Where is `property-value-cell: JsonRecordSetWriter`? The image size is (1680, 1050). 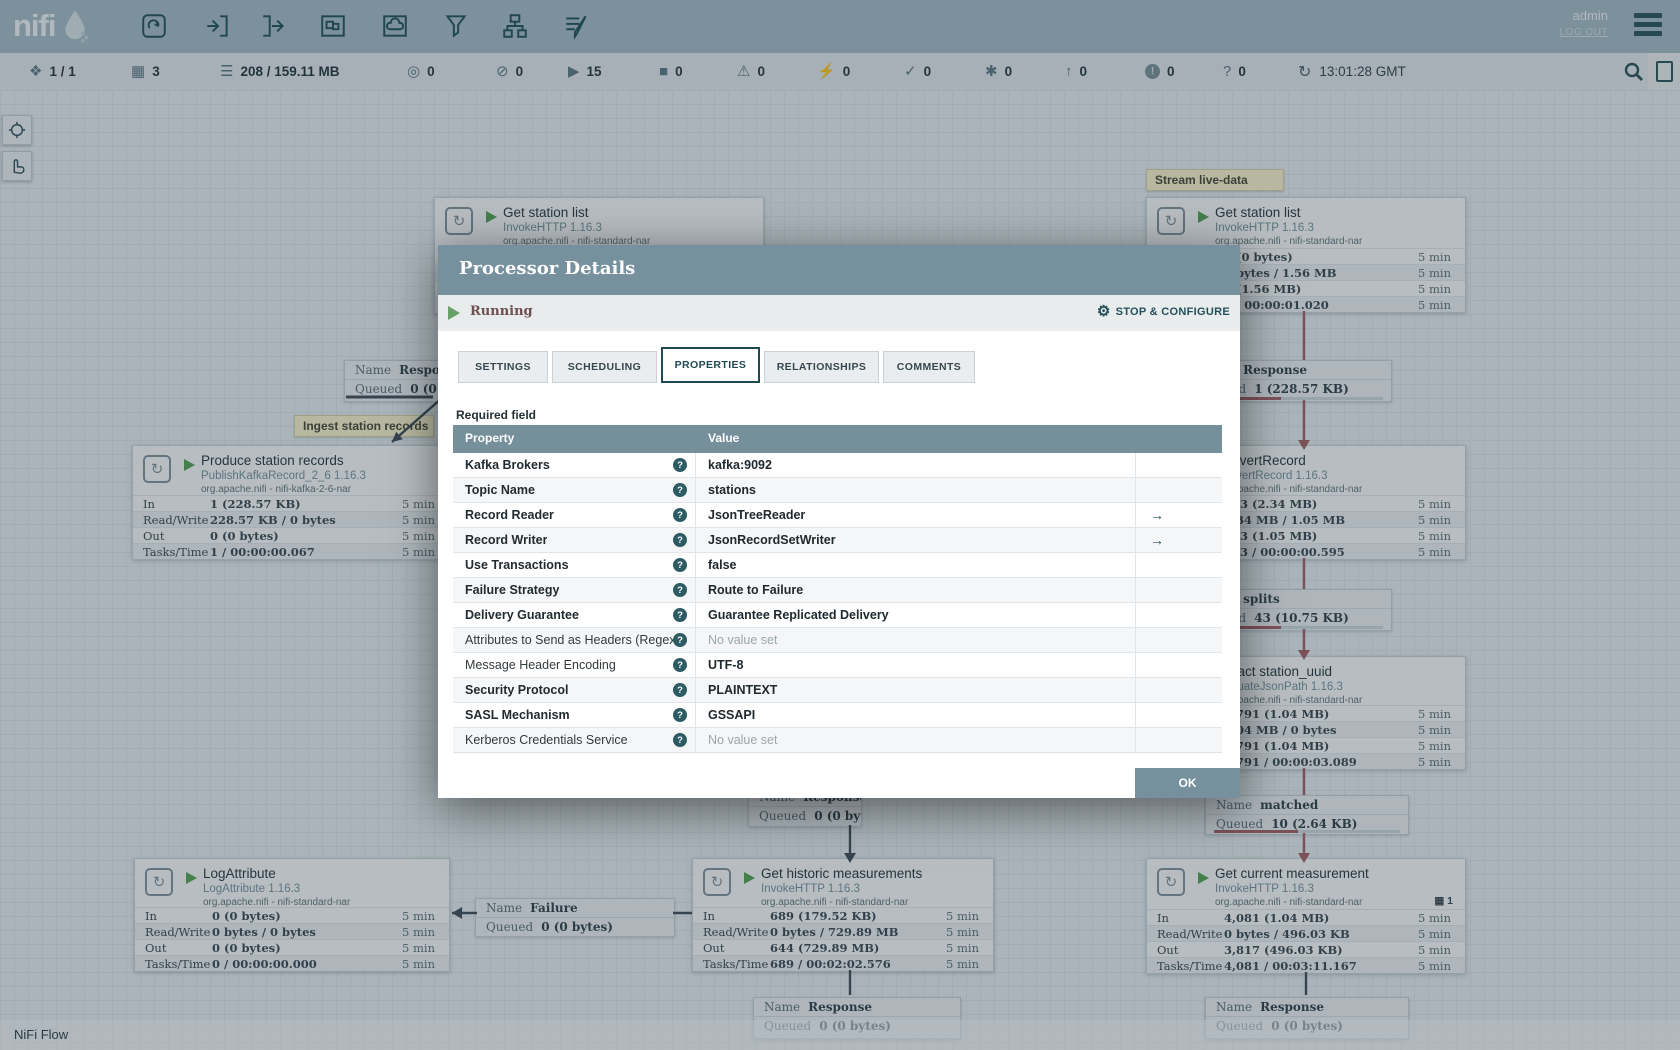 property-value-cell: JsonRecordSetWriter is located at coordinates (916, 540).